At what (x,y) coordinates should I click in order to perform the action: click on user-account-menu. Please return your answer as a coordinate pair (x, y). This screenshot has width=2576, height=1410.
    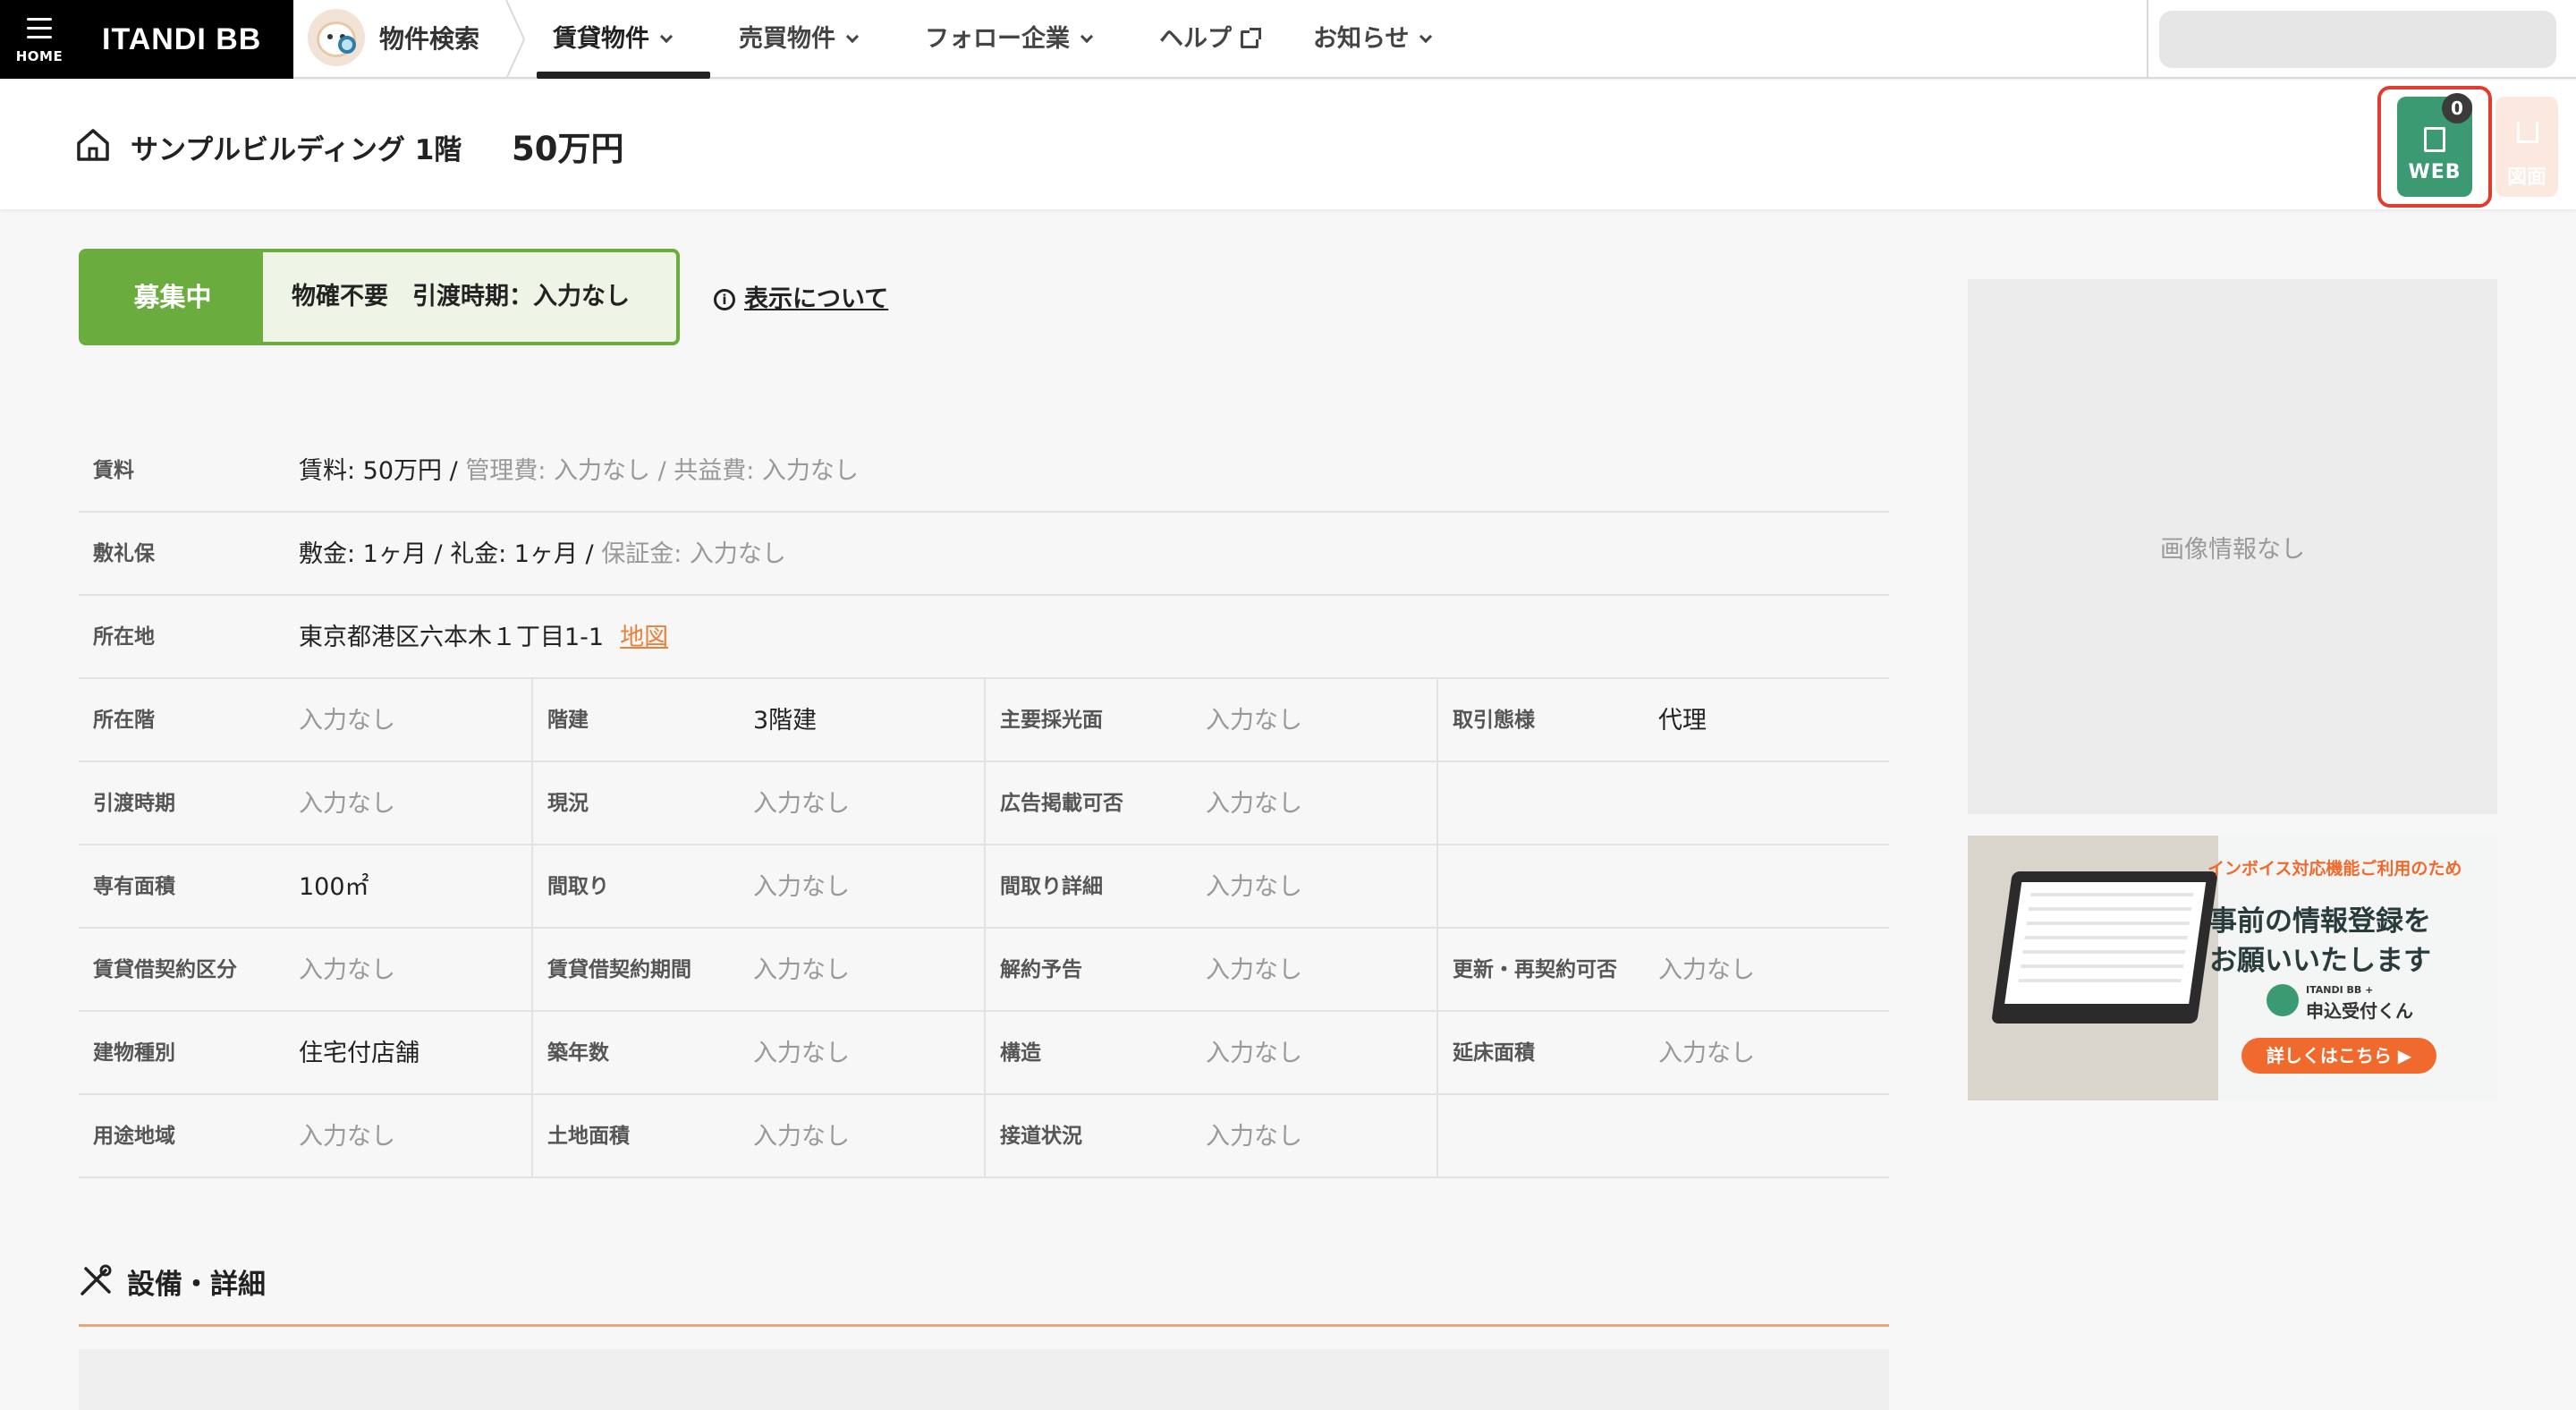
    Looking at the image, I should click on (2357, 40).